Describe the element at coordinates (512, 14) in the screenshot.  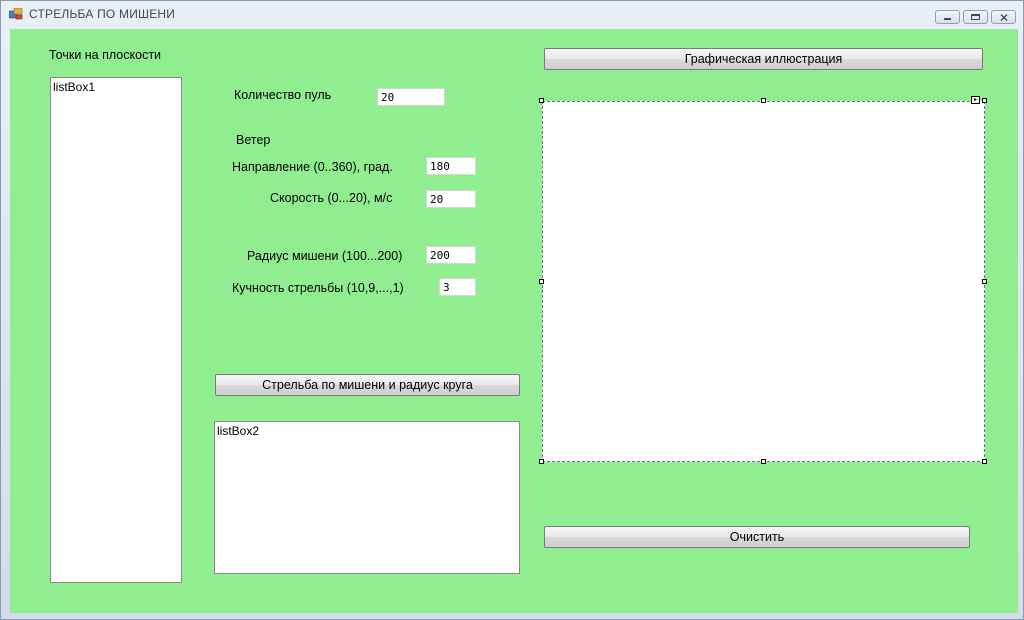
I see `title-bar: СТРЕЛЬБА ПО МИШЕНИ` at that location.